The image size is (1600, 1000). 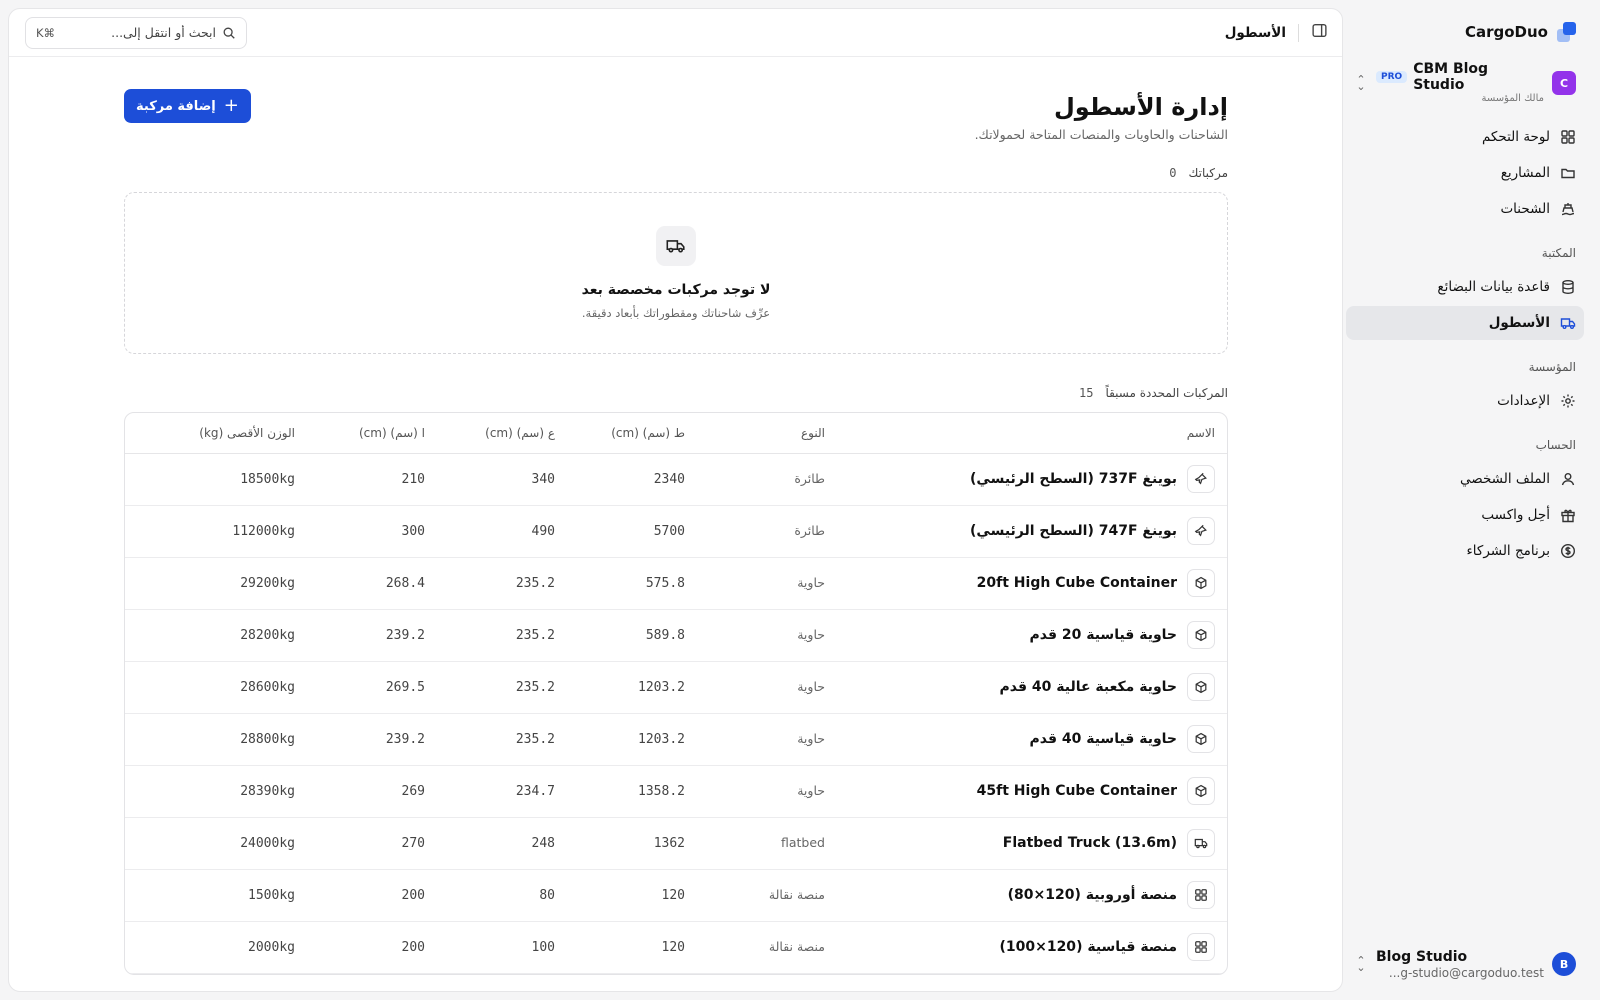 I want to click on sidebar-item-label: أحِل واكسب, so click(x=1515, y=515).